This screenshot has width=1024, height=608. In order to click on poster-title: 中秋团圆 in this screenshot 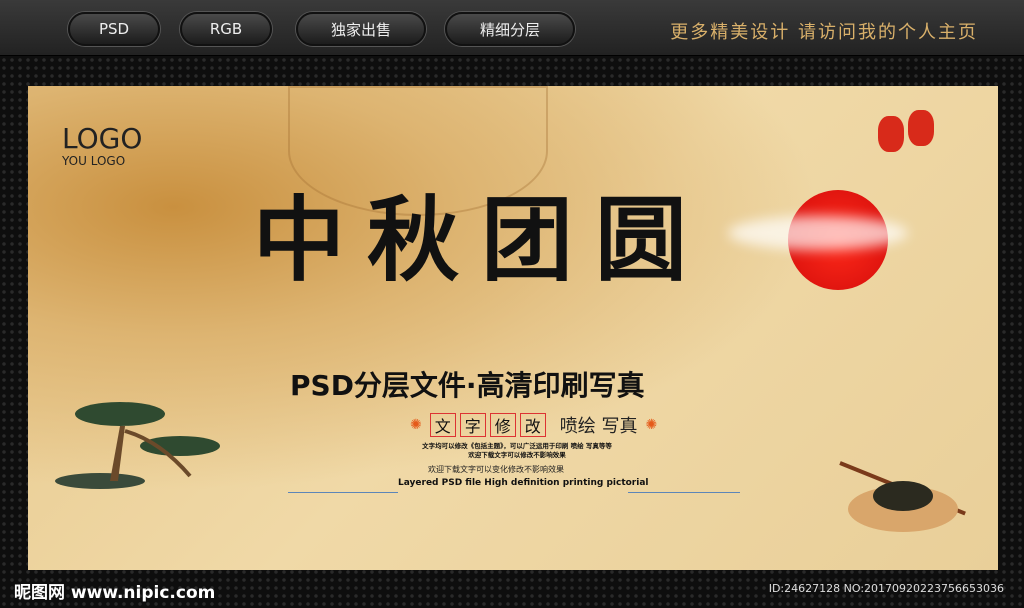, I will do `click(481, 240)`.